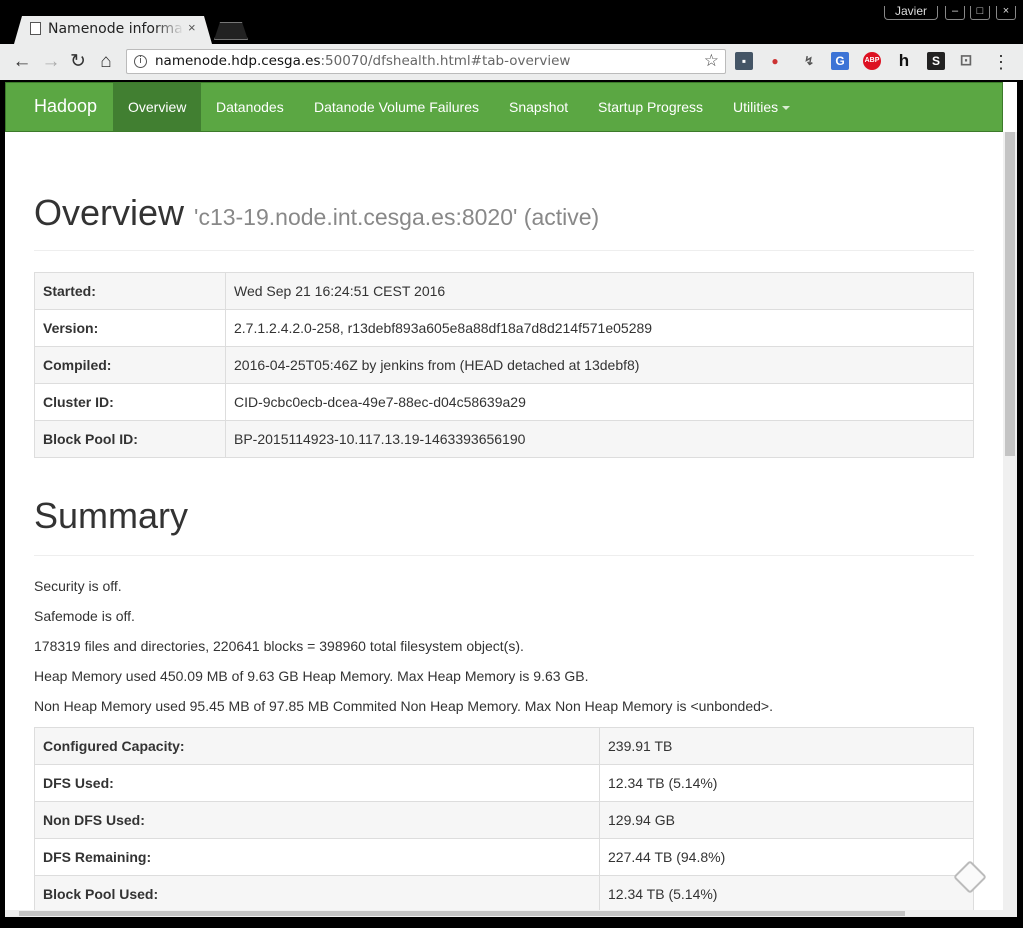  I want to click on forward-icon: →, so click(51, 62).